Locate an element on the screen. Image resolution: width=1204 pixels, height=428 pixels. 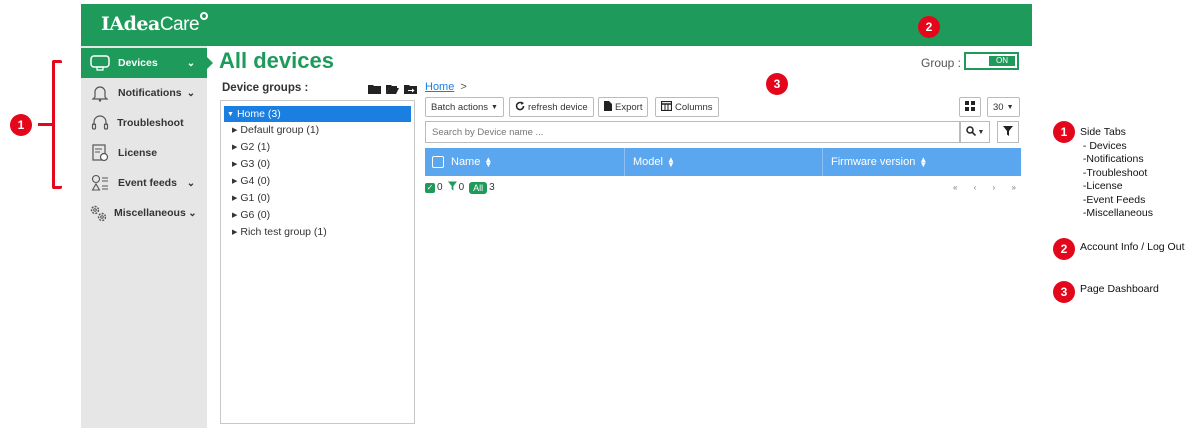
sidebar-item-label: License is located at coordinates (138, 153).